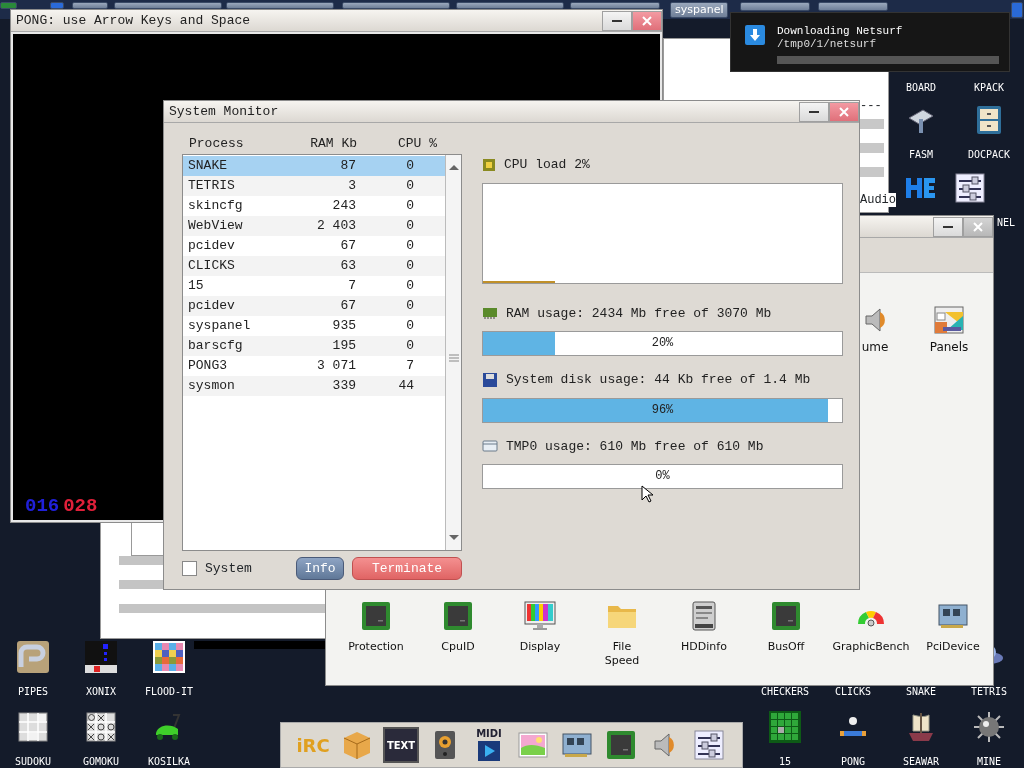 This screenshot has height=768, width=1024. Describe the element at coordinates (953, 633) in the screenshot. I see `app-launcher: PciDevice` at that location.